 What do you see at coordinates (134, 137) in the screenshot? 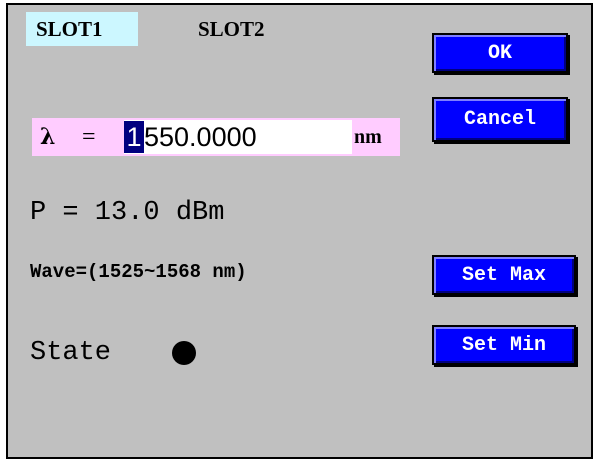
I see `wavelength-cursor-digit: 1` at bounding box center [134, 137].